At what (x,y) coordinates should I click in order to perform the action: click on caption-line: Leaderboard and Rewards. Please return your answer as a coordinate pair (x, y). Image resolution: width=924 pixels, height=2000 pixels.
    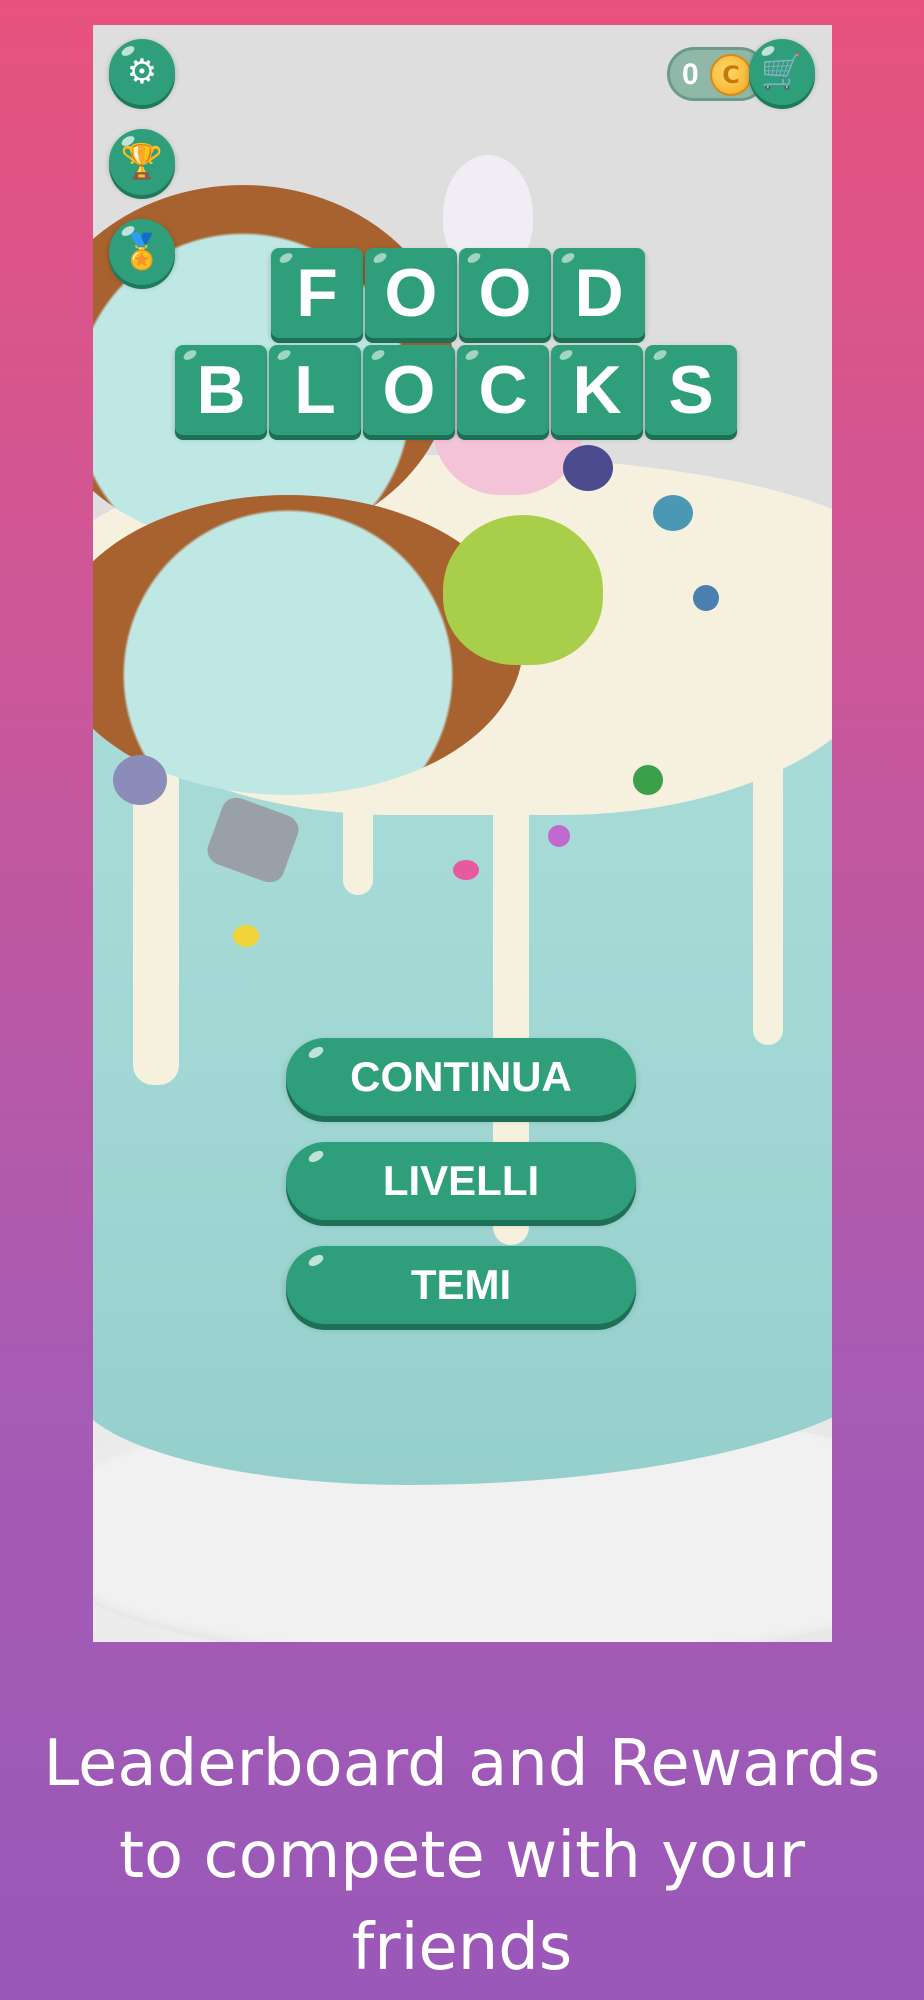
    Looking at the image, I should click on (462, 1764).